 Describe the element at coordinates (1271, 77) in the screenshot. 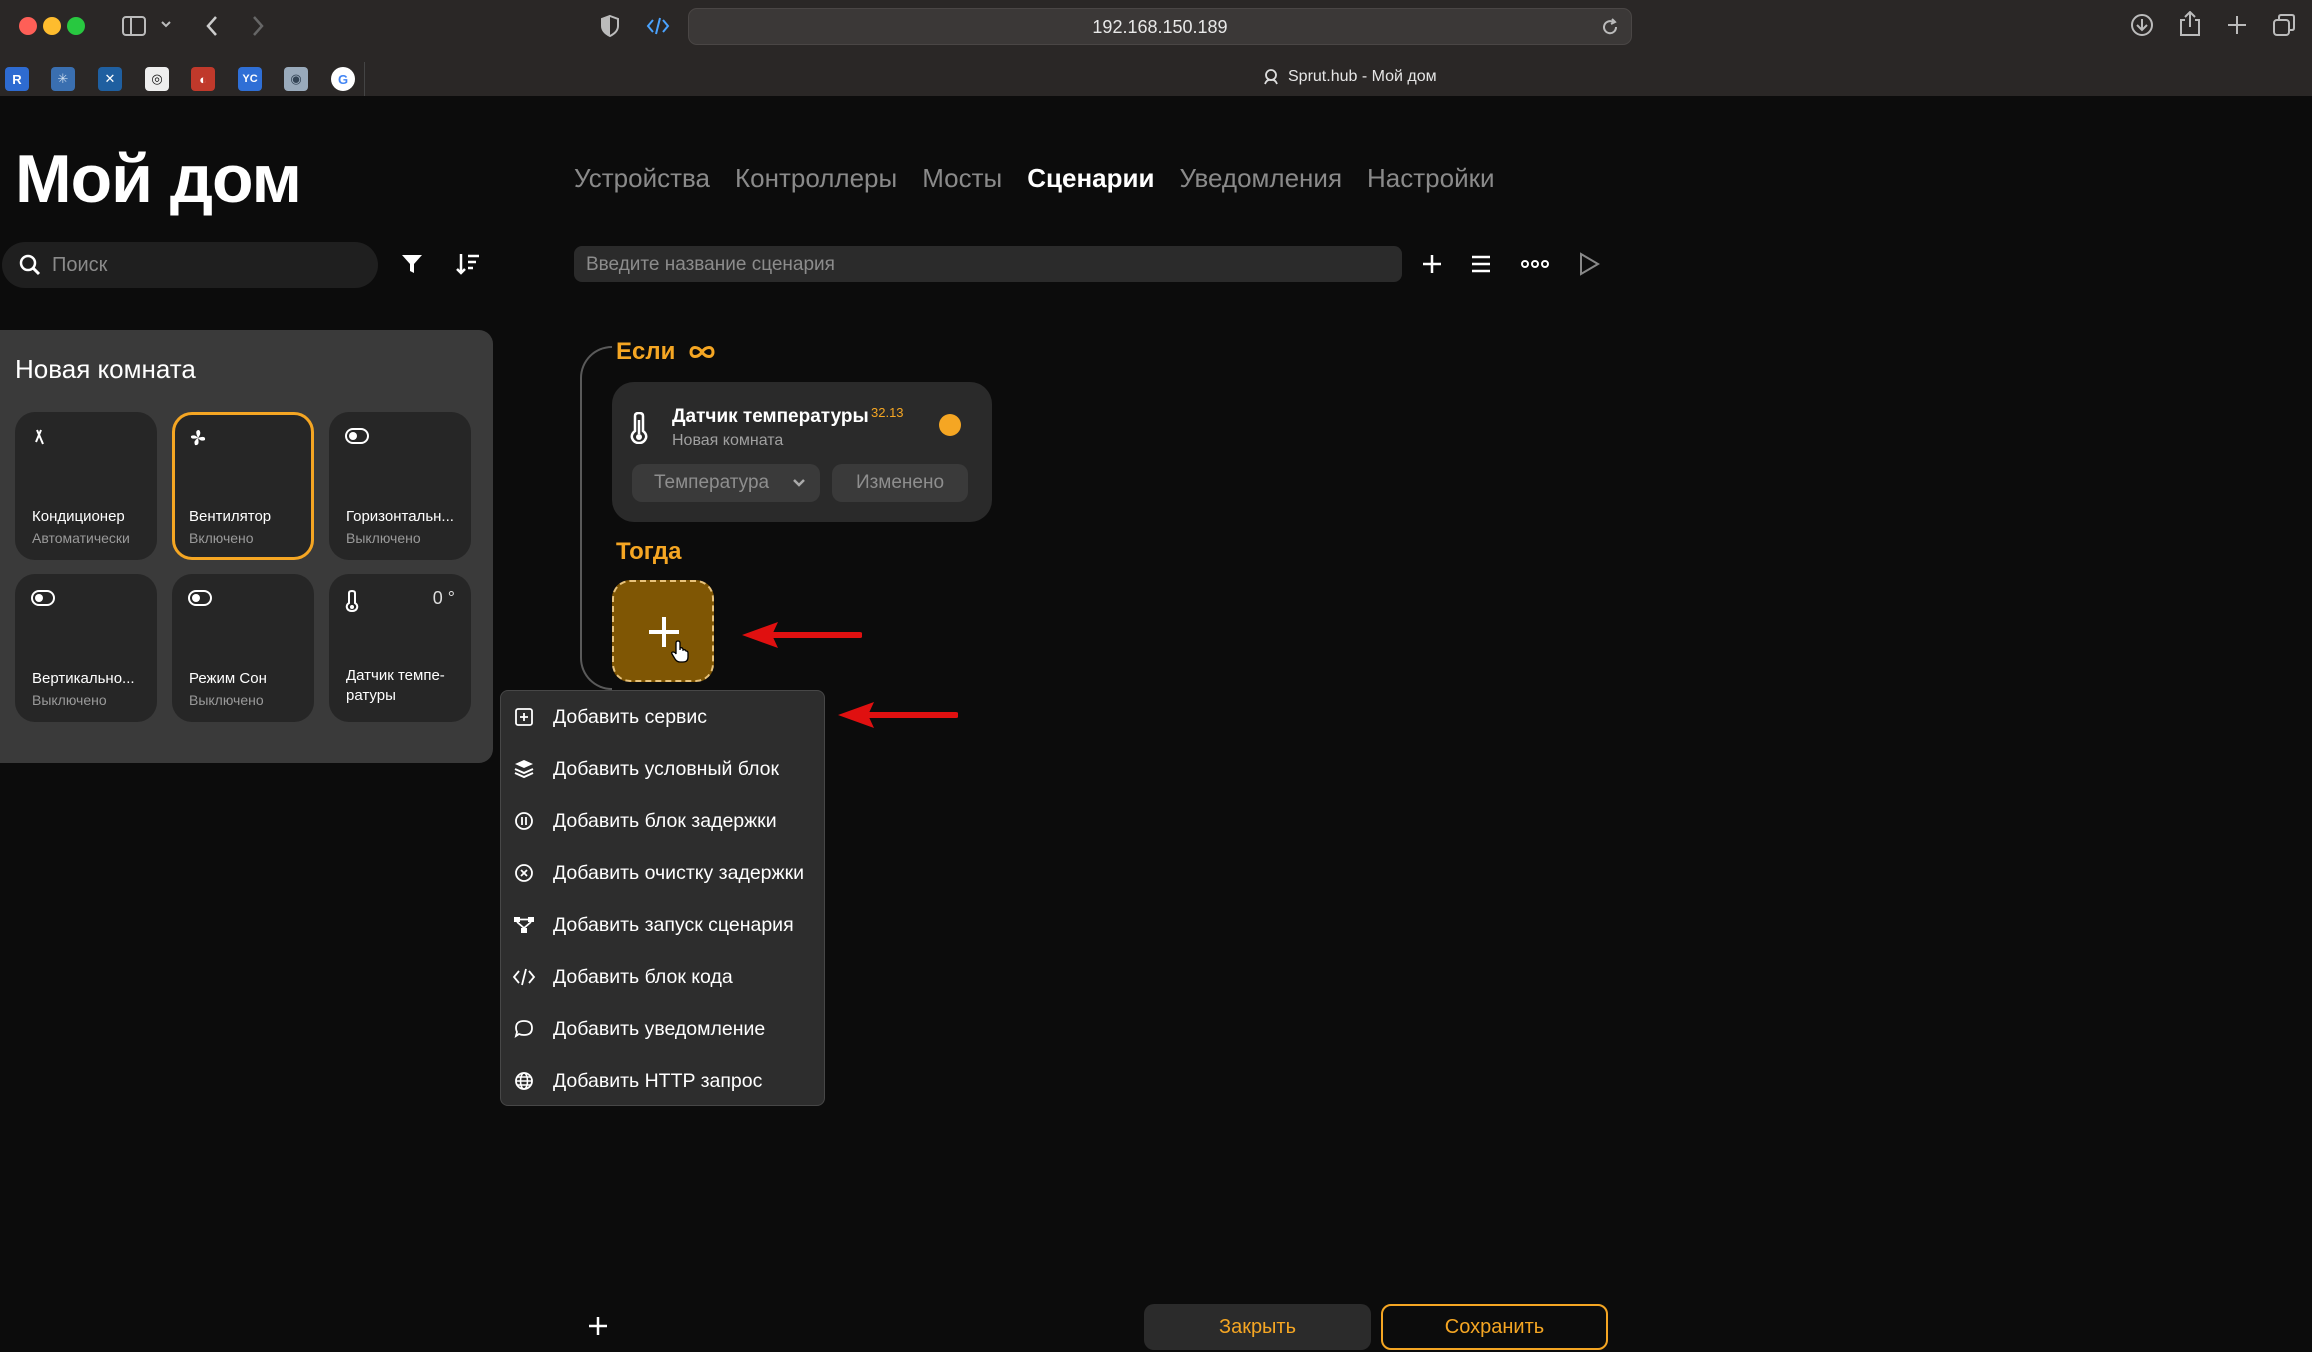

I see `sprut-logo-icon` at that location.